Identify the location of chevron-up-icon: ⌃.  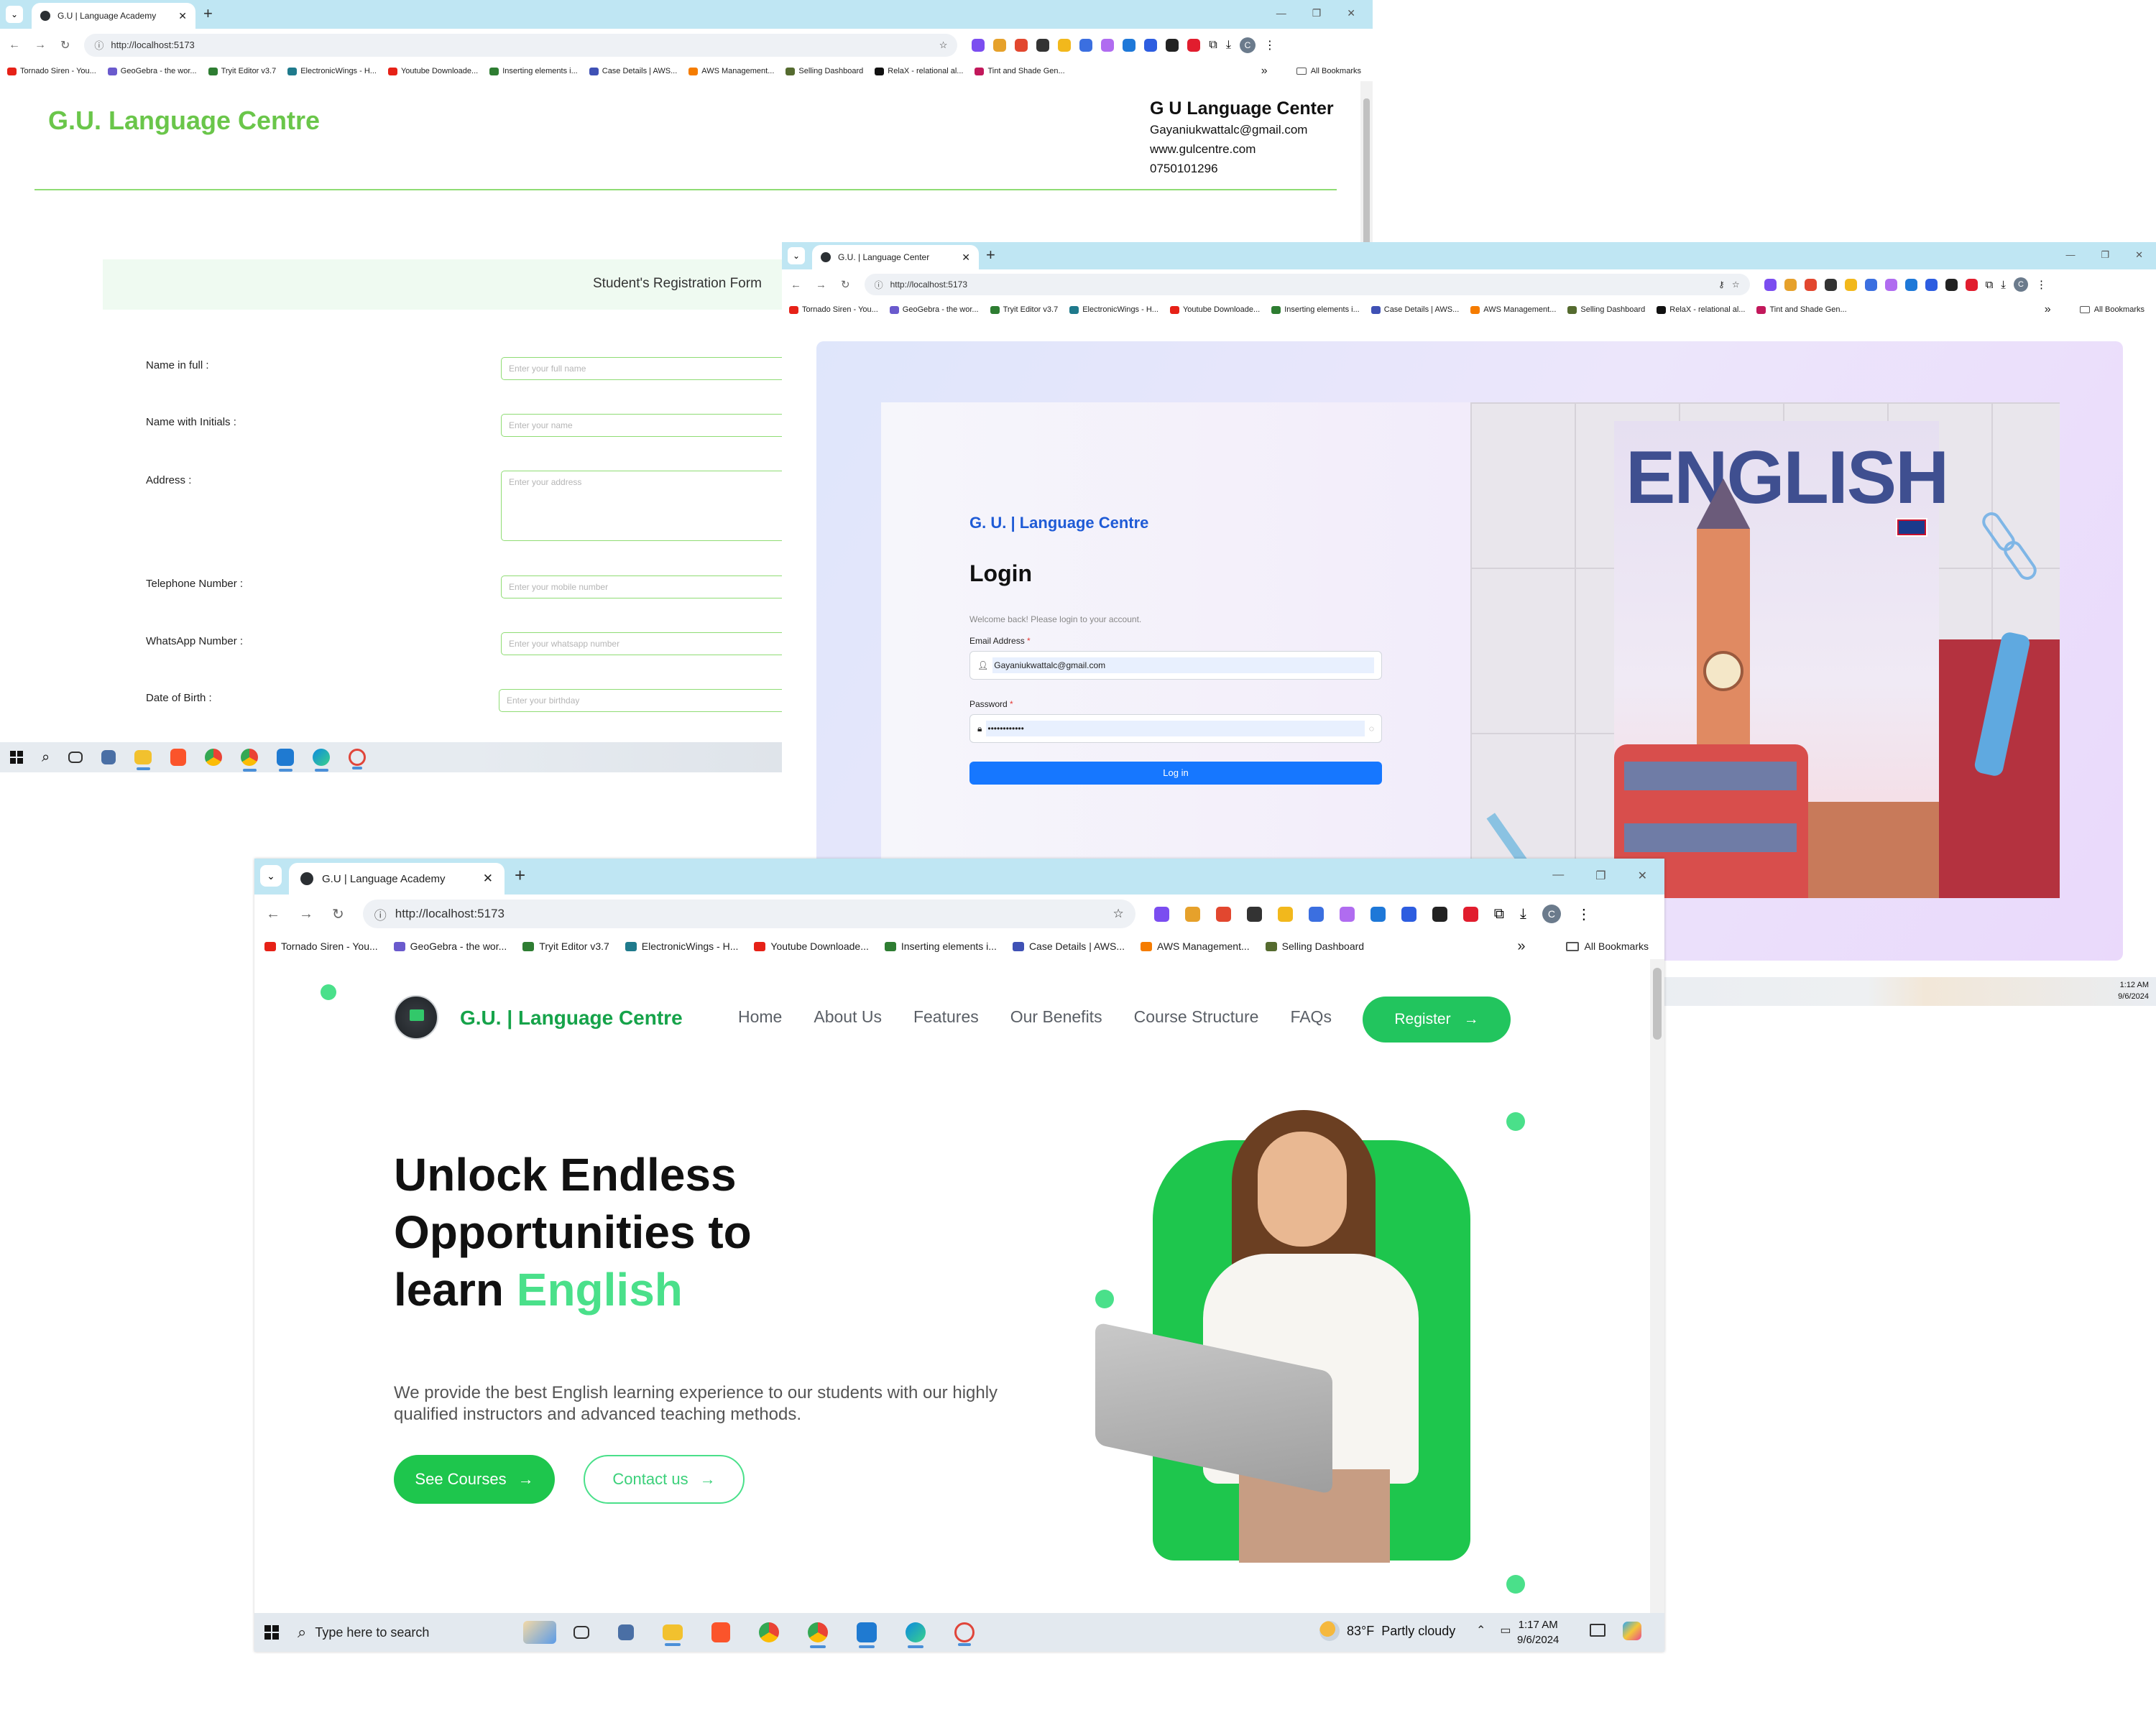
(1480, 1630).